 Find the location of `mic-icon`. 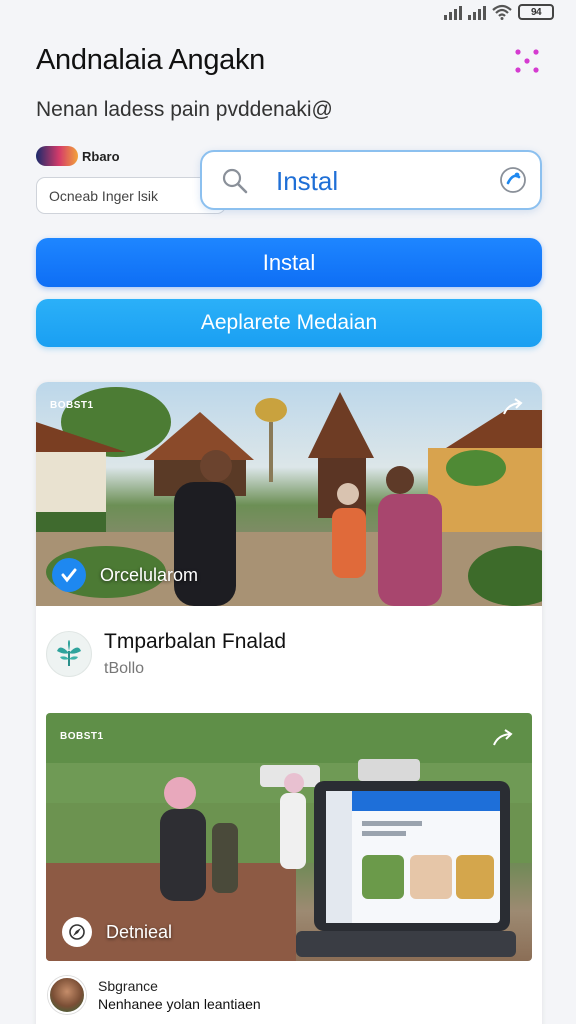

mic-icon is located at coordinates (513, 180).